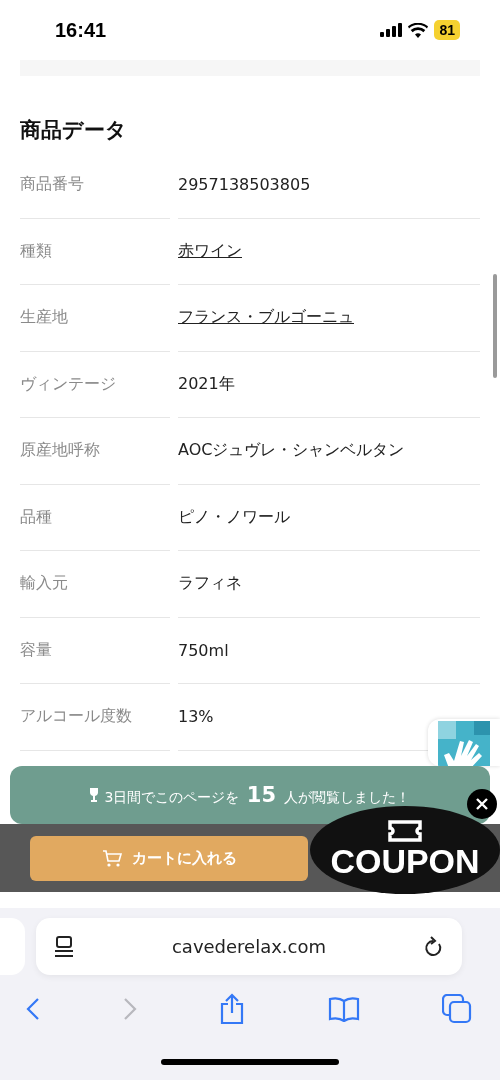  I want to click on row-label: 種類, so click(36, 251).